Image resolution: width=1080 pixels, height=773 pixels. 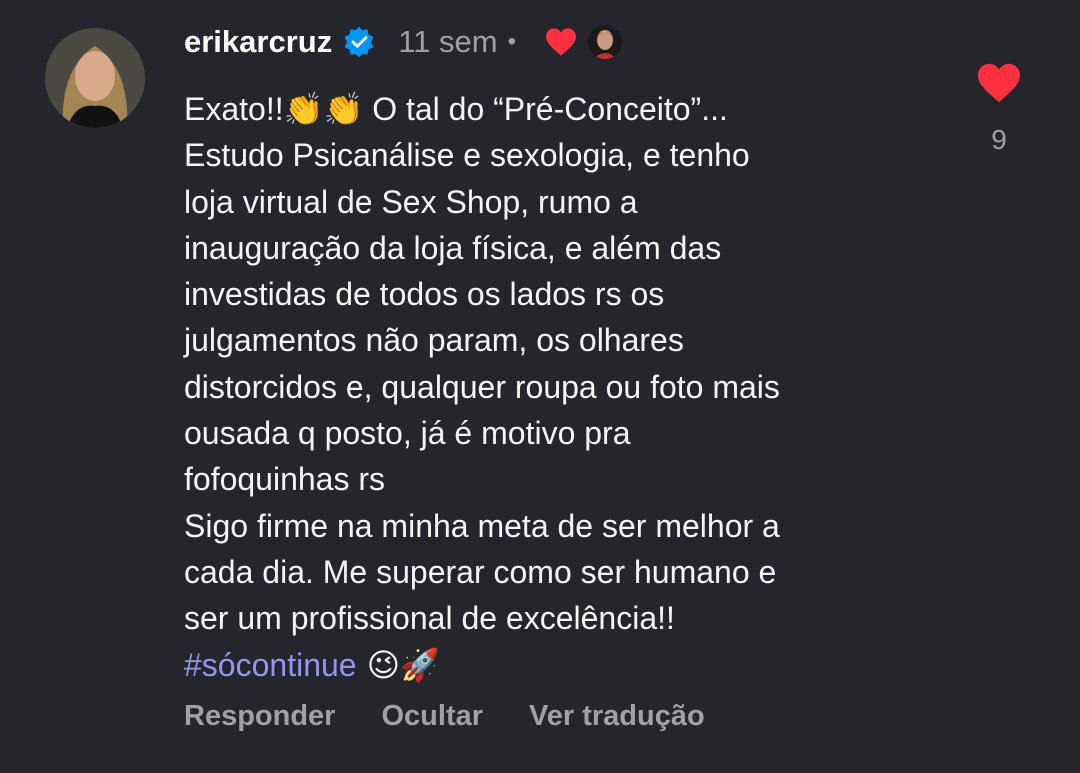 I want to click on username: erikarcruz, so click(x=258, y=42).